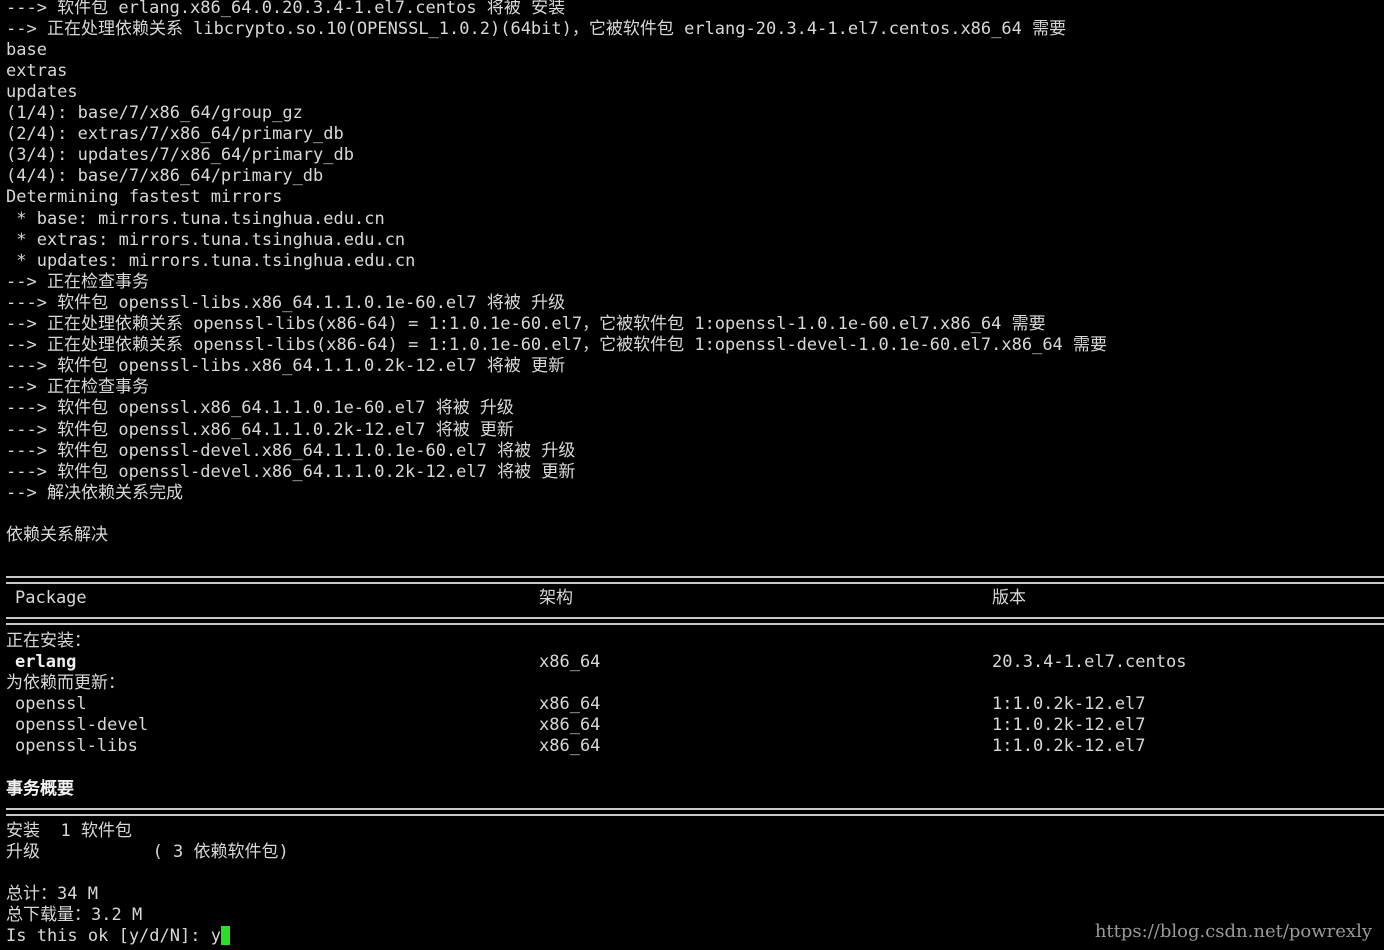 This screenshot has height=950, width=1384. I want to click on log-line: Determining fastest mirrors, so click(144, 197).